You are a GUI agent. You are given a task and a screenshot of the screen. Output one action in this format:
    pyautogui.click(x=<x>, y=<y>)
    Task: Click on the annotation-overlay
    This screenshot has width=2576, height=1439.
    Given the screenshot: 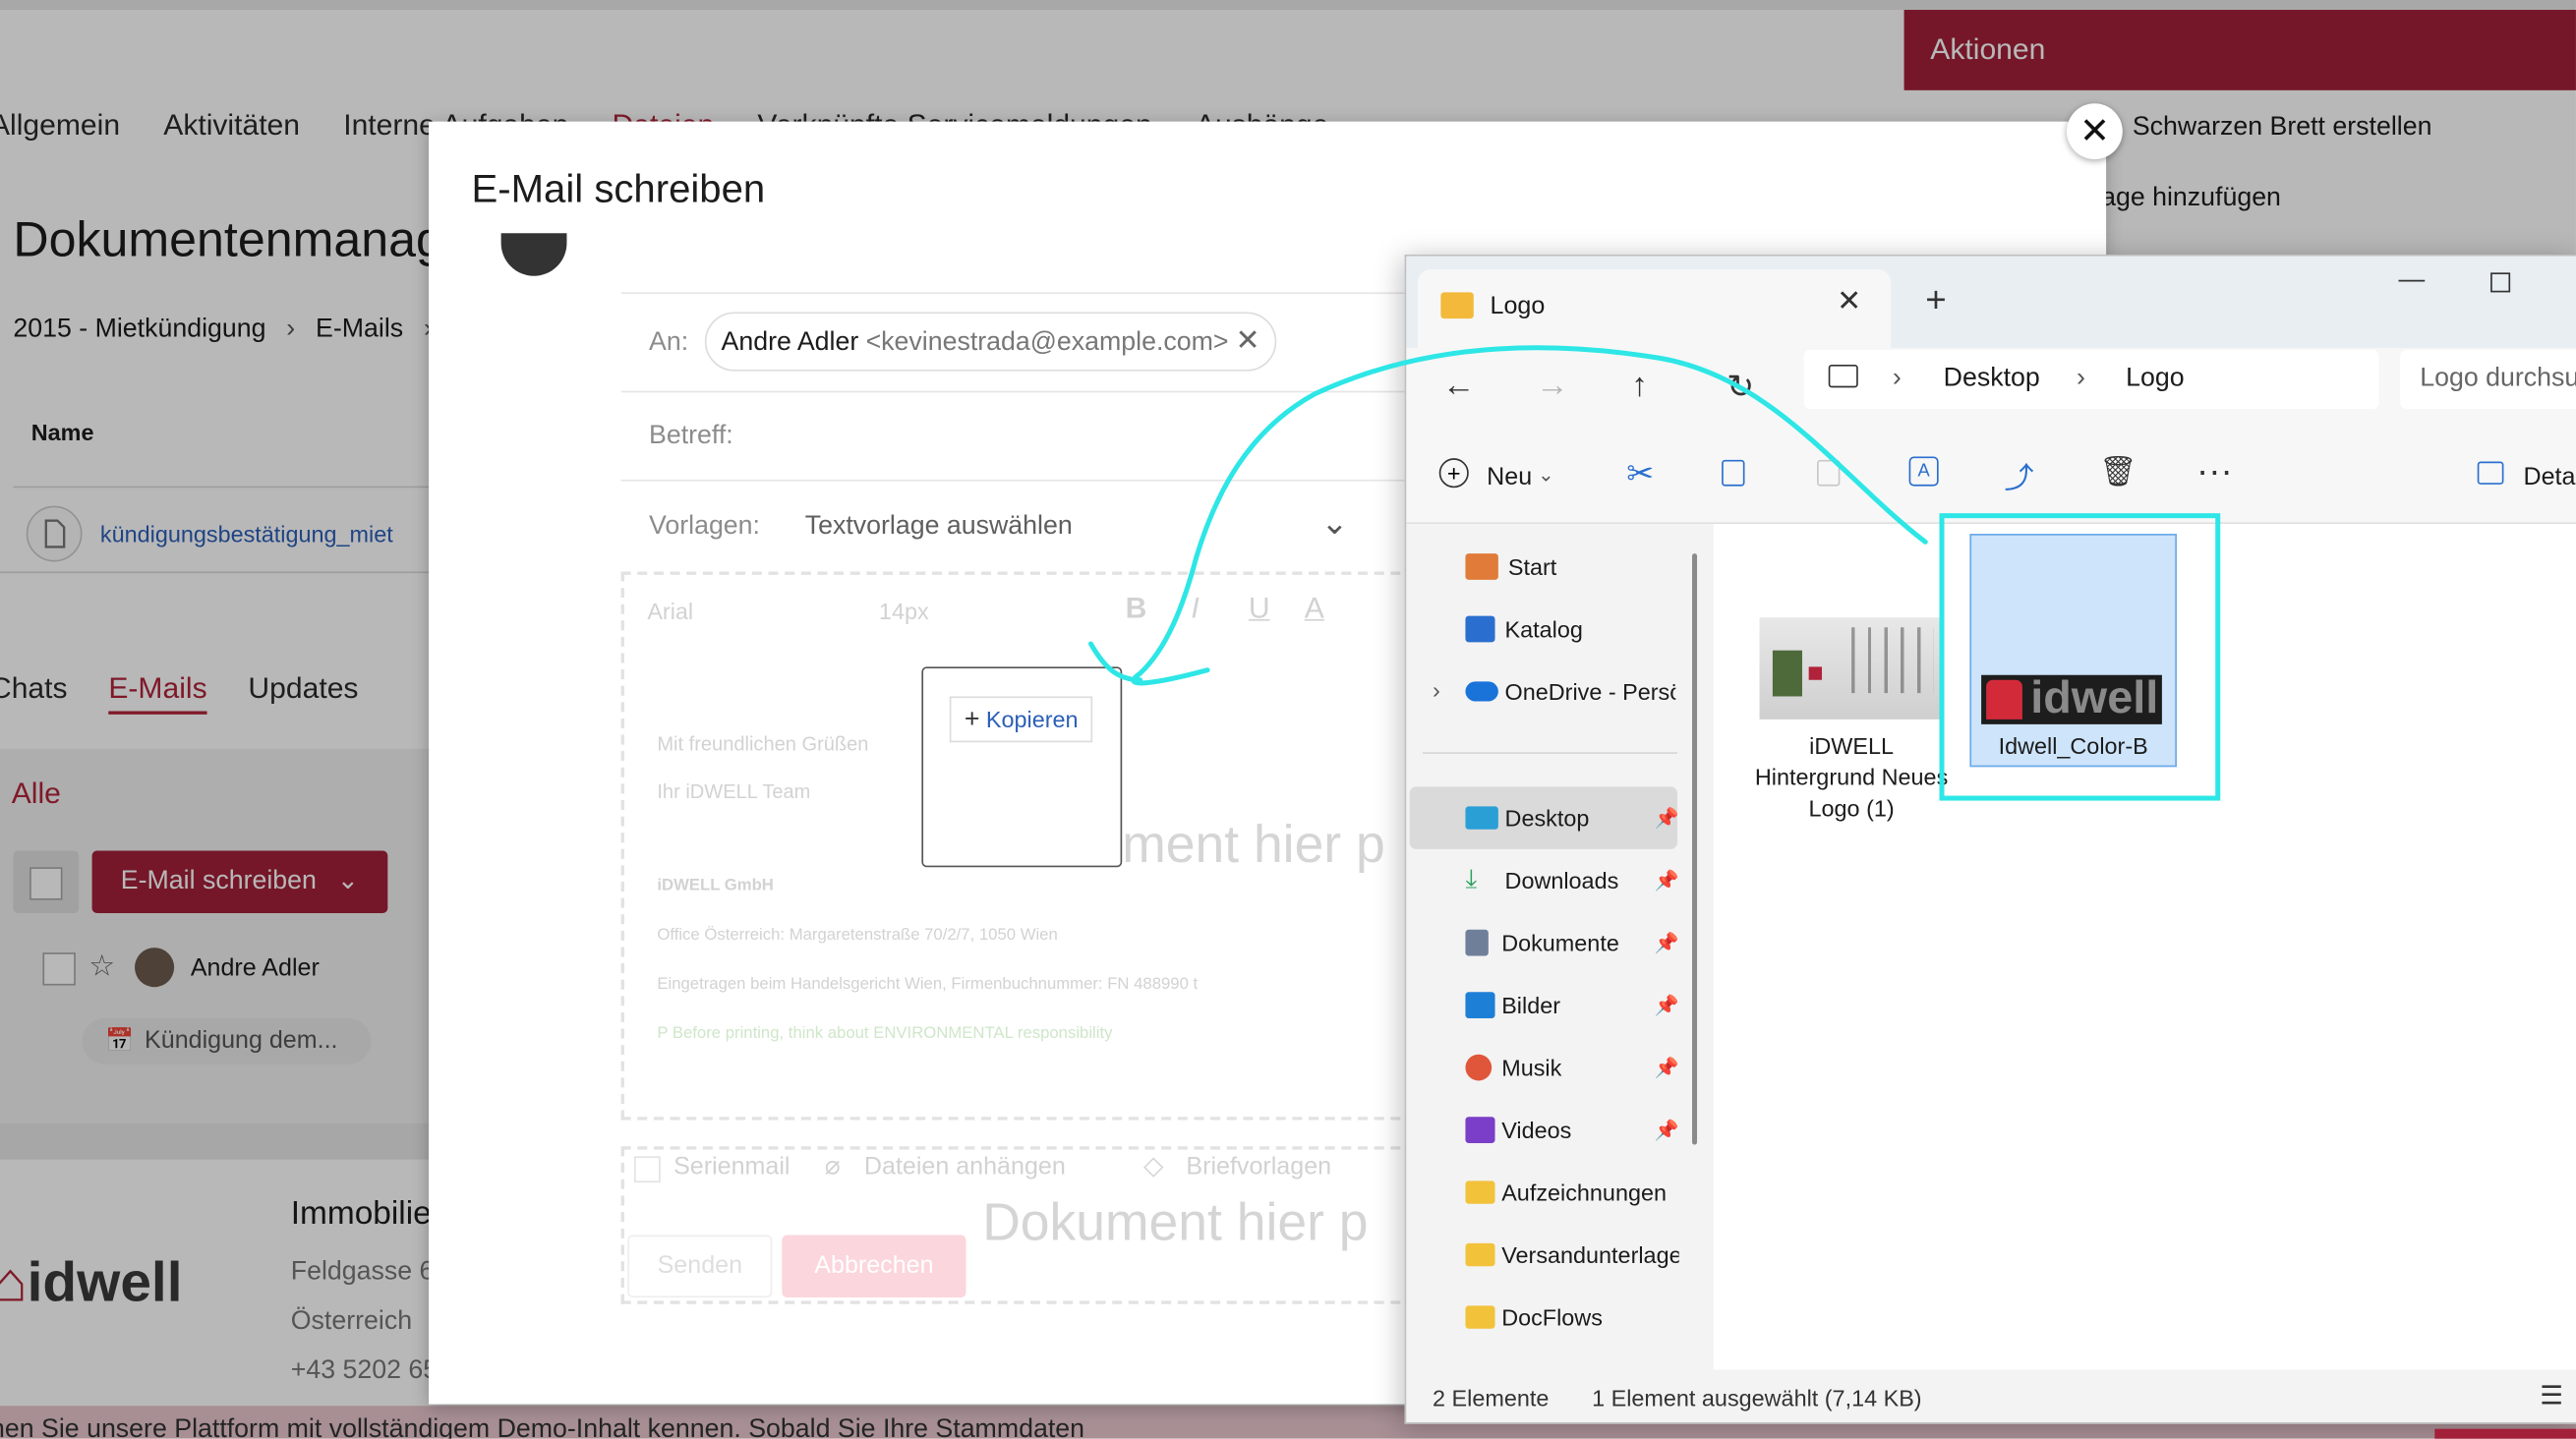 What is the action you would take?
    pyautogui.click(x=1654, y=573)
    